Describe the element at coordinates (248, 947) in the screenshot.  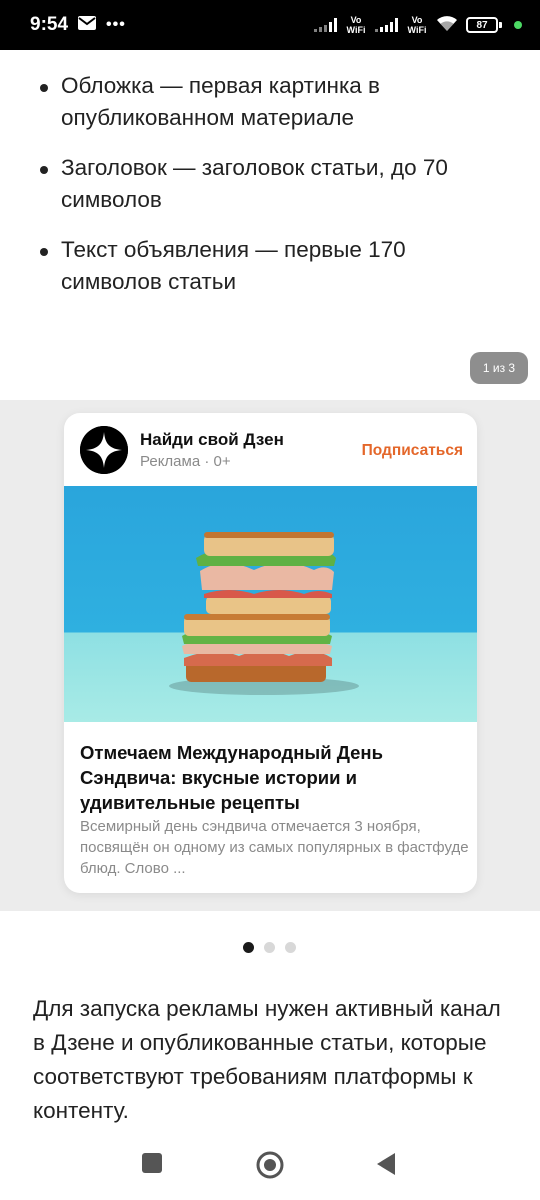
I see `pagination-dot-active` at that location.